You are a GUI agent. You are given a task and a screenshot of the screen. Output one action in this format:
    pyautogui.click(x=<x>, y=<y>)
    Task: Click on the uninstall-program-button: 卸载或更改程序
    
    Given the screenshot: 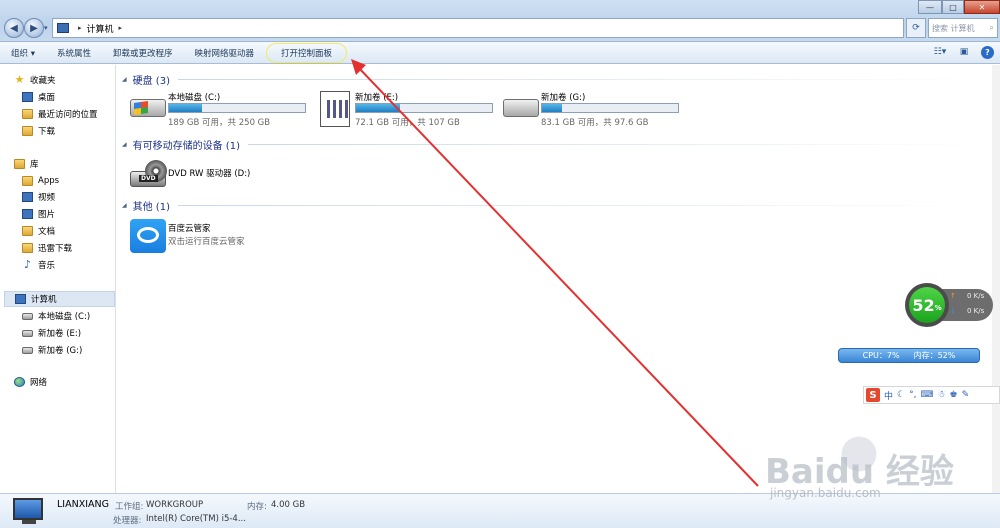 What is the action you would take?
    pyautogui.click(x=143, y=53)
    